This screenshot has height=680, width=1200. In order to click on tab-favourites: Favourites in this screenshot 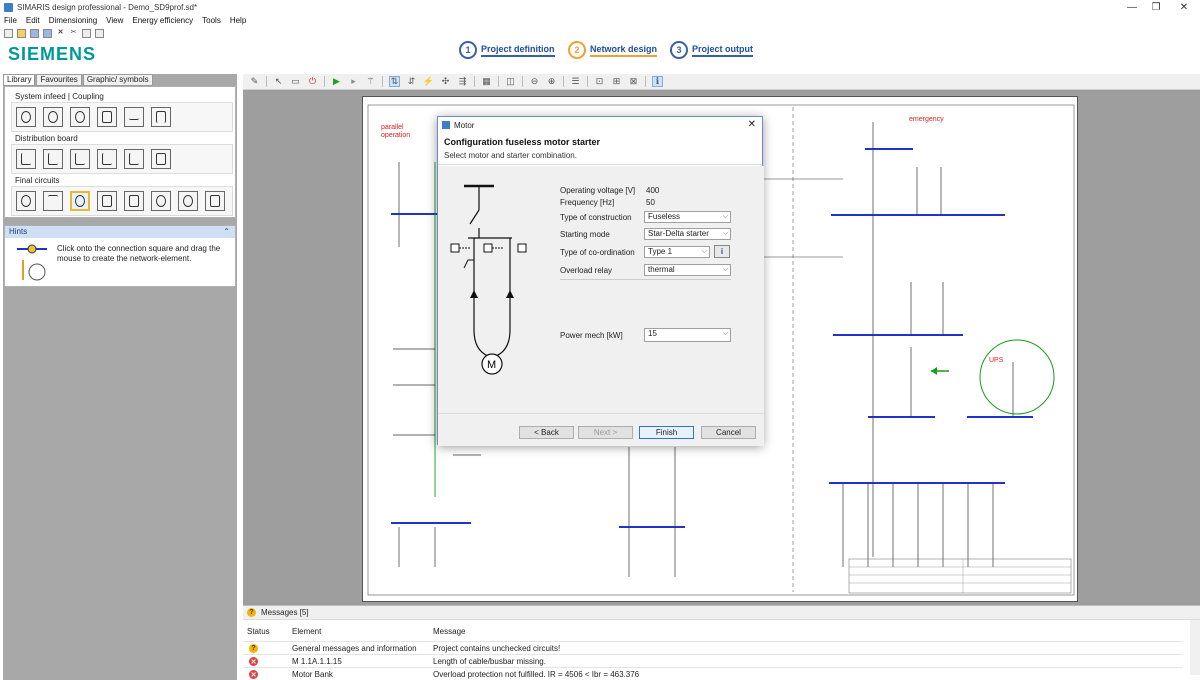, I will do `click(59, 80)`.